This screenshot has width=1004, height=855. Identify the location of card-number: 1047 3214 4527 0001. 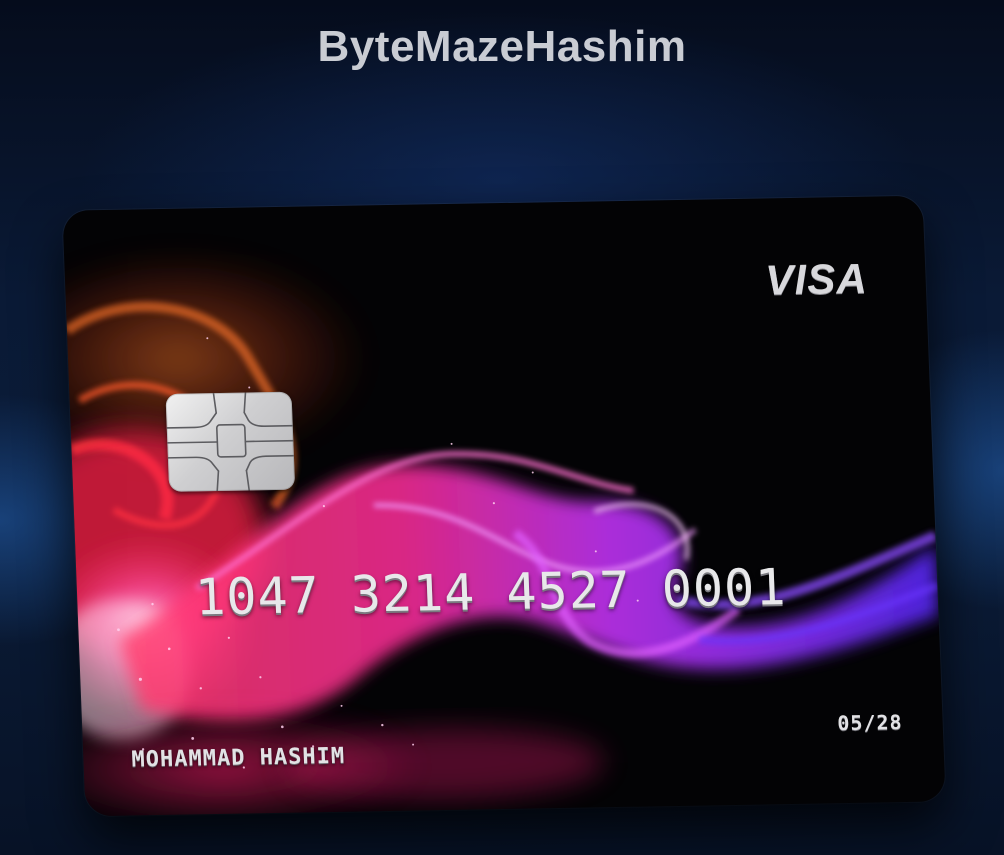
(491, 592).